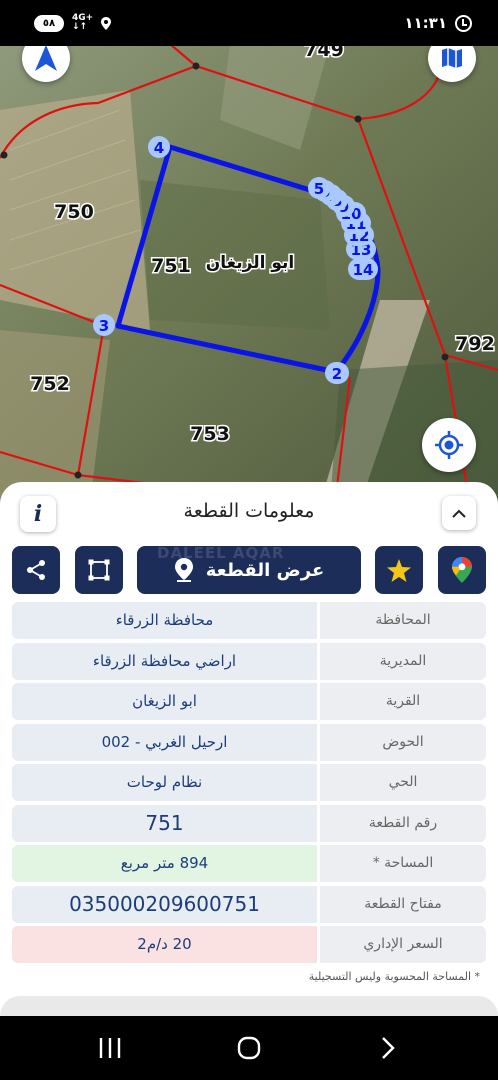 This screenshot has width=498, height=1080. I want to click on row-value: ابو الزيغان, so click(164, 701).